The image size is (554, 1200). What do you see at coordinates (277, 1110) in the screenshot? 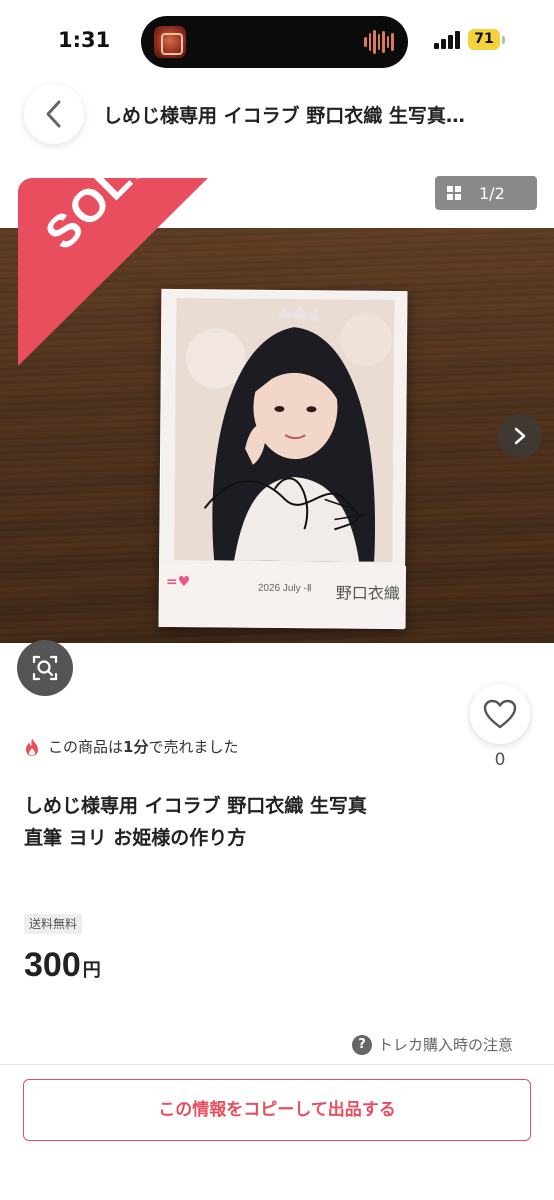
I see `copy-and-list-button: この情報をコピーして出品する` at bounding box center [277, 1110].